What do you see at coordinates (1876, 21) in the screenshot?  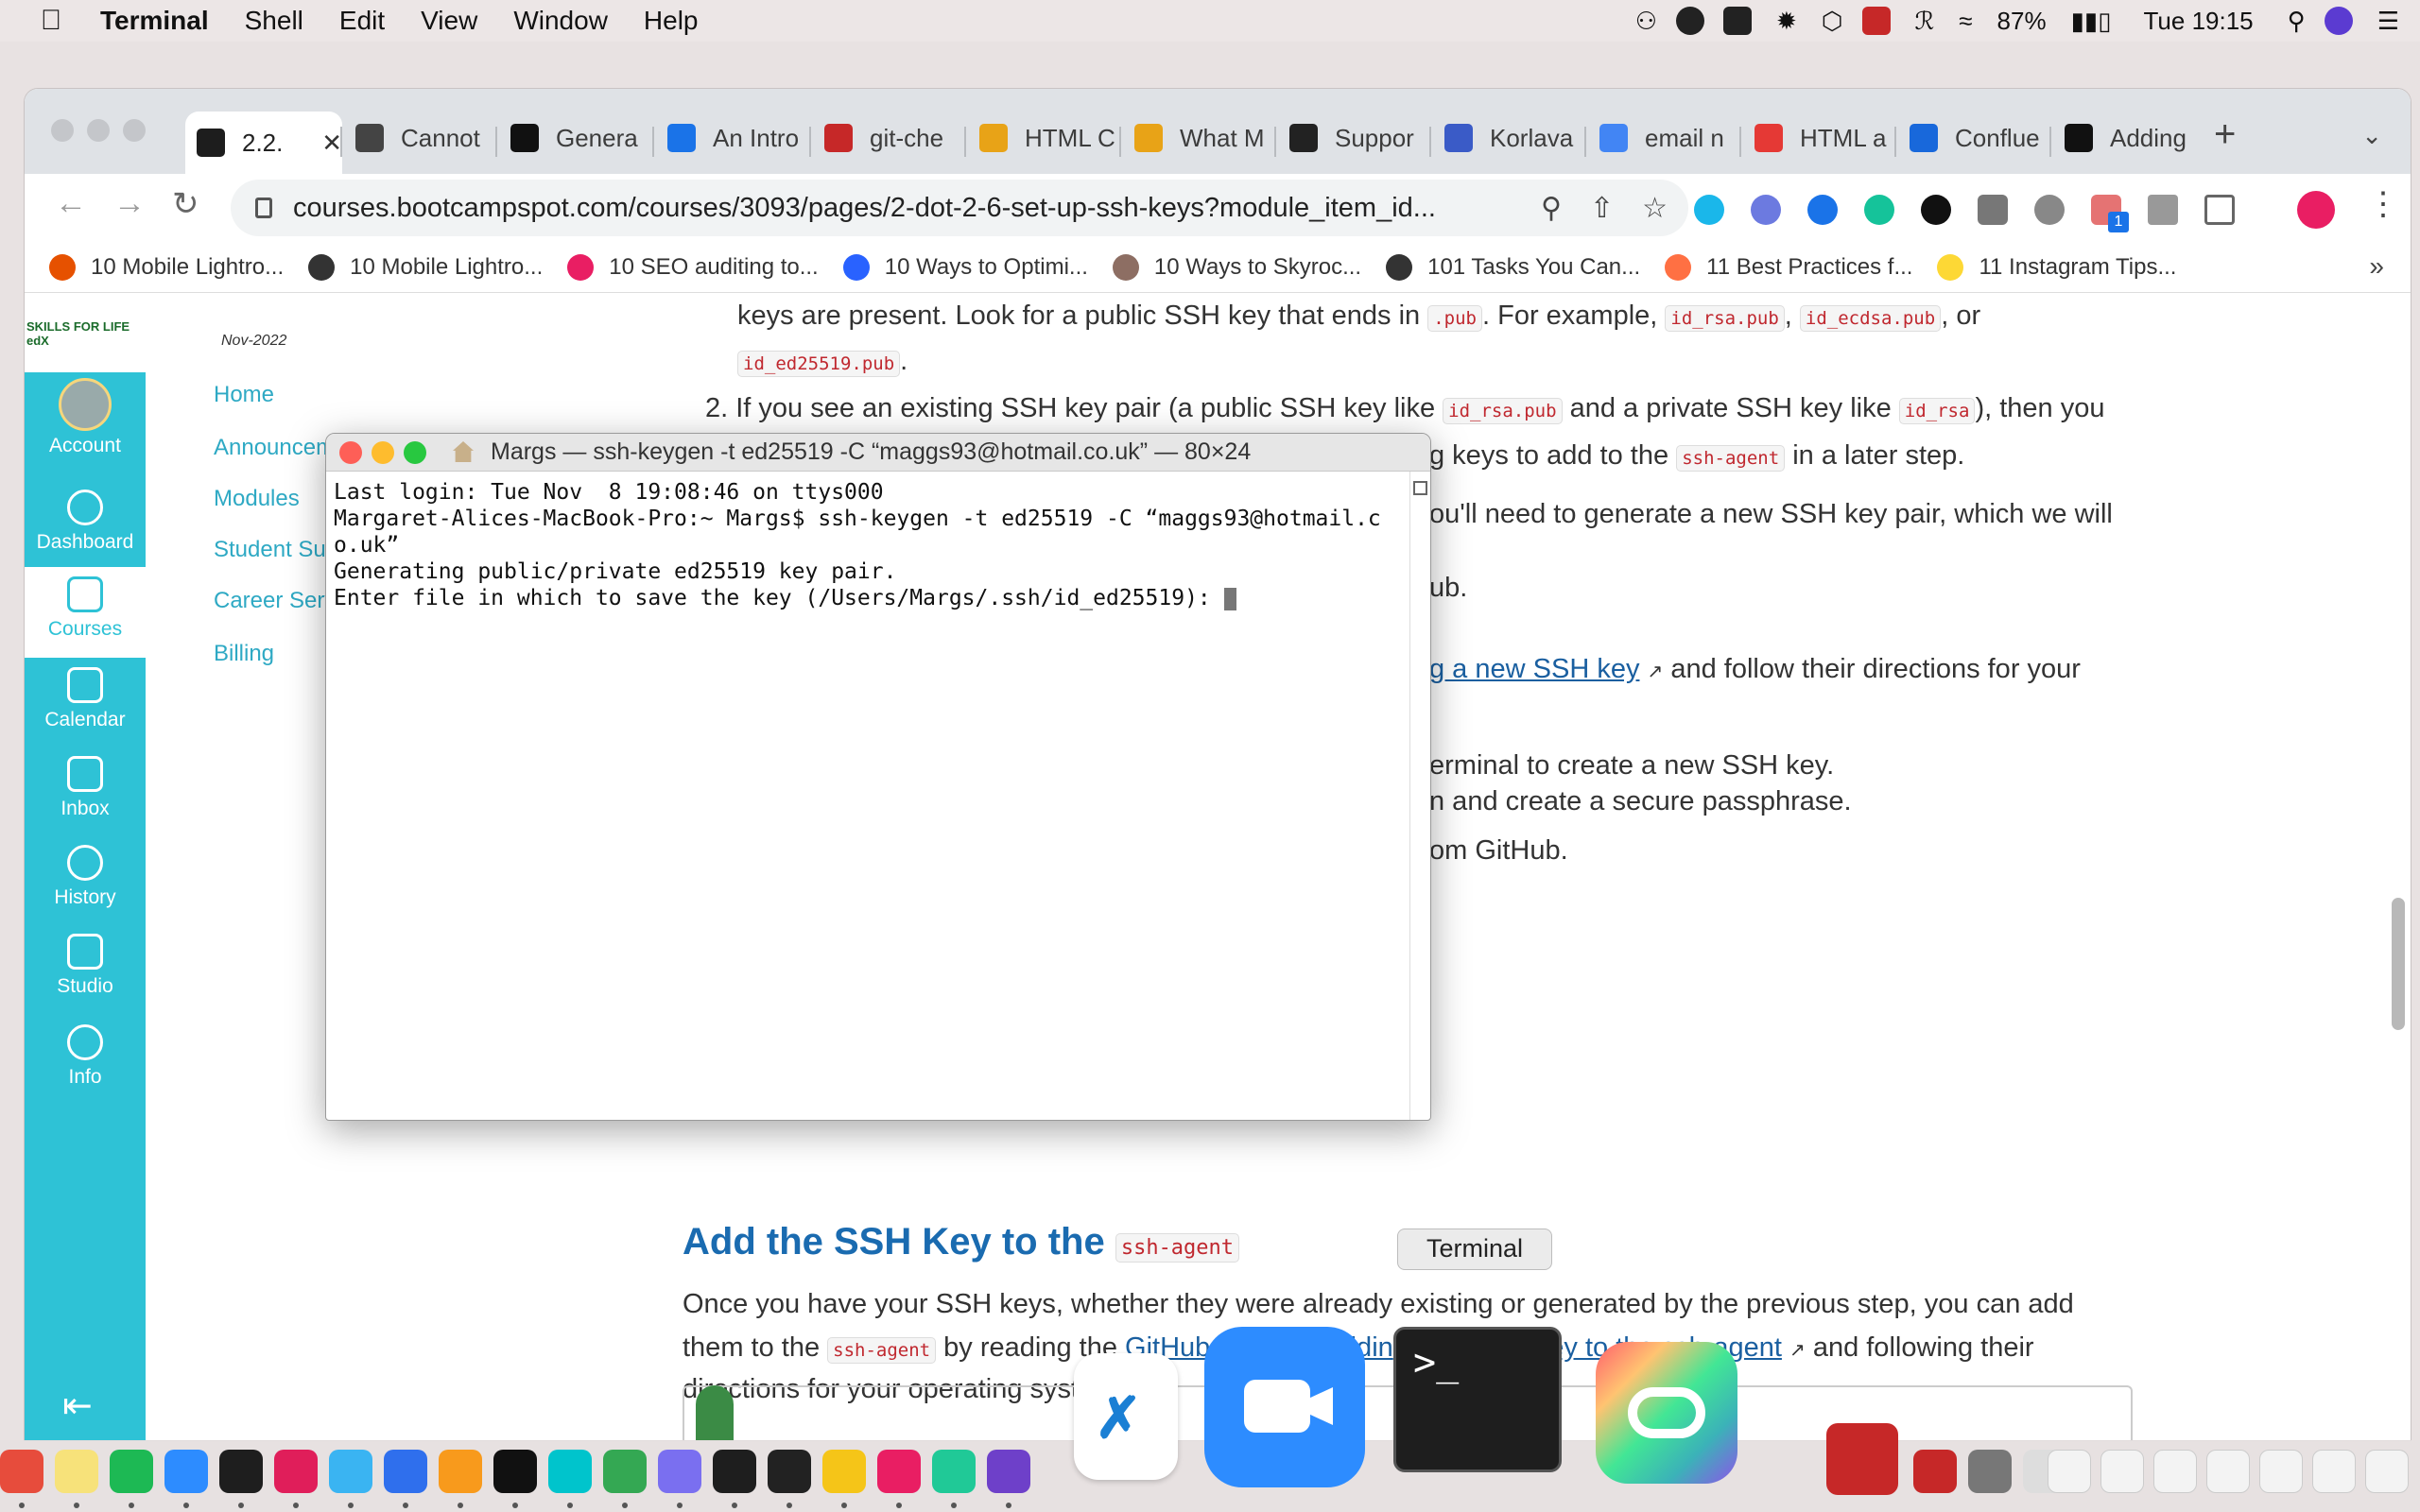 I see `app-status-icon` at bounding box center [1876, 21].